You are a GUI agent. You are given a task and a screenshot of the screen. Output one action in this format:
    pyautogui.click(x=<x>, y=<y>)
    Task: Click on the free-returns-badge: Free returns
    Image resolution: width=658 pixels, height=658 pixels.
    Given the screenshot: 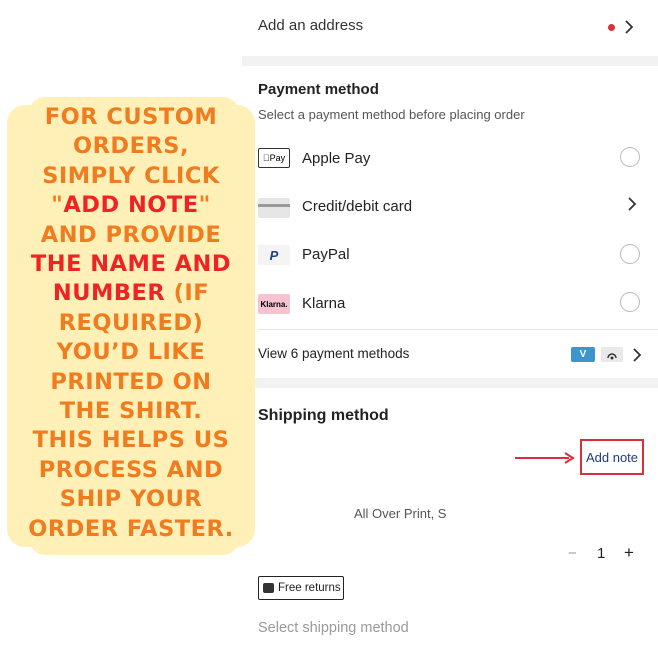 What is the action you would take?
    pyautogui.click(x=301, y=588)
    